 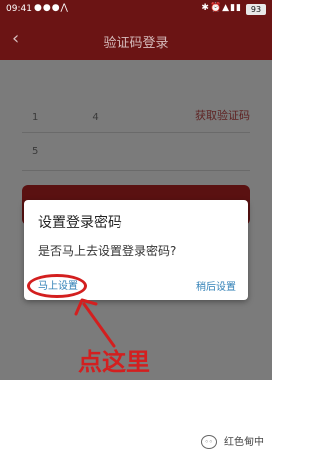 I want to click on watermark-logo: K73 游戏之家, so click(x=178, y=234).